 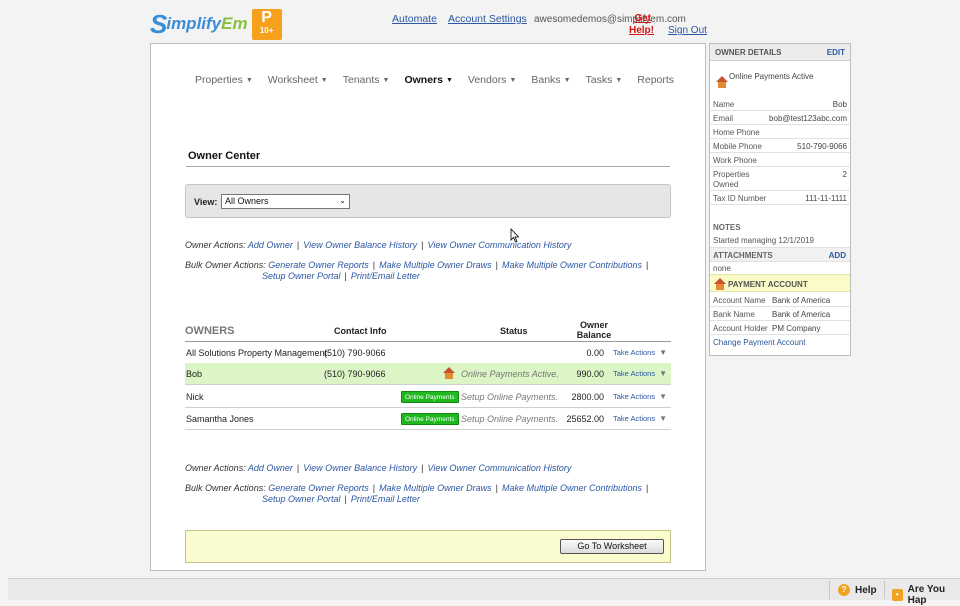 I want to click on logo-s-glyph: S, so click(x=159, y=24).